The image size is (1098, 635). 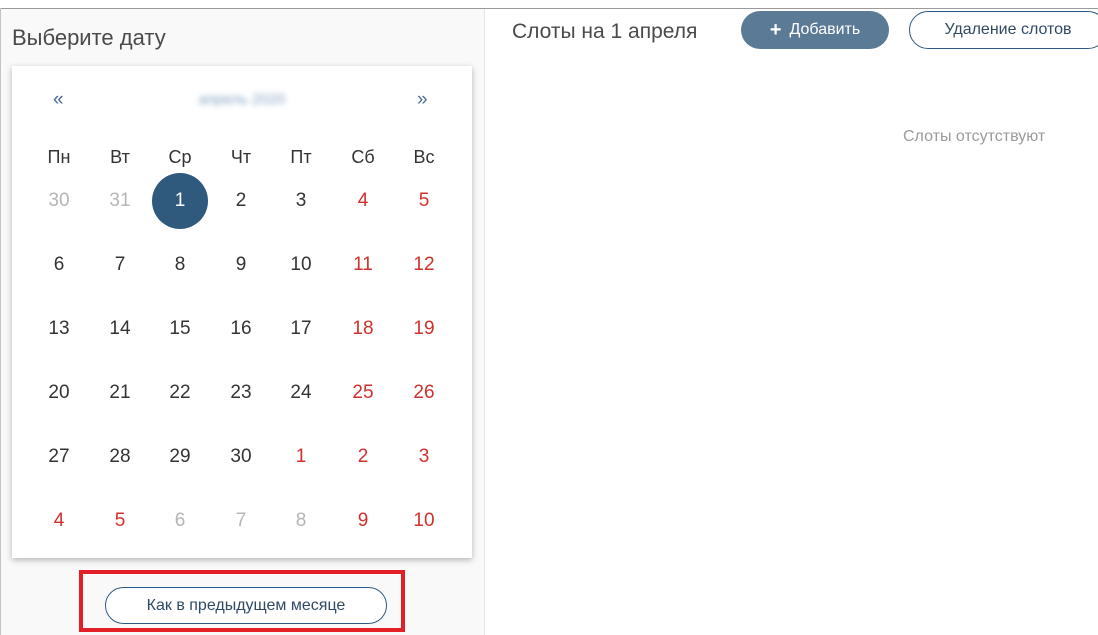 I want to click on calendar-day: 22, so click(x=180, y=393).